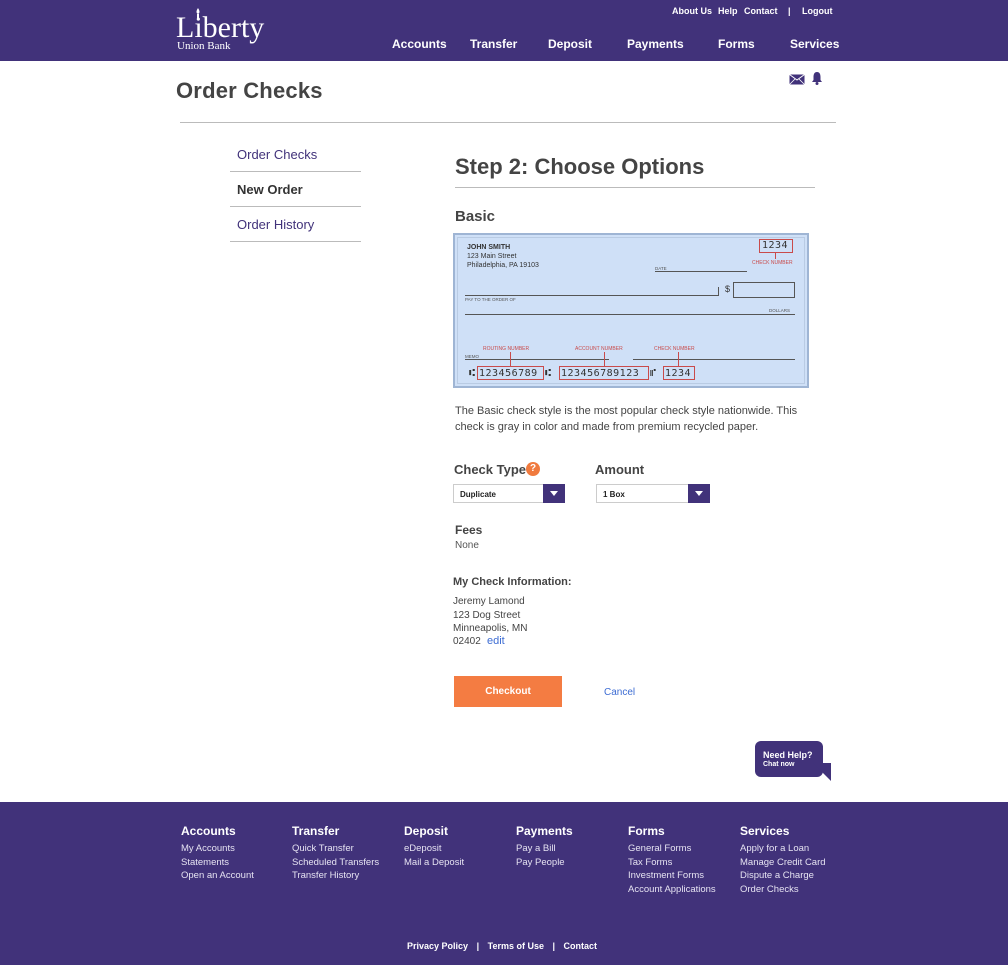 This screenshot has height=965, width=1008. I want to click on nav-services: Services, so click(814, 44).